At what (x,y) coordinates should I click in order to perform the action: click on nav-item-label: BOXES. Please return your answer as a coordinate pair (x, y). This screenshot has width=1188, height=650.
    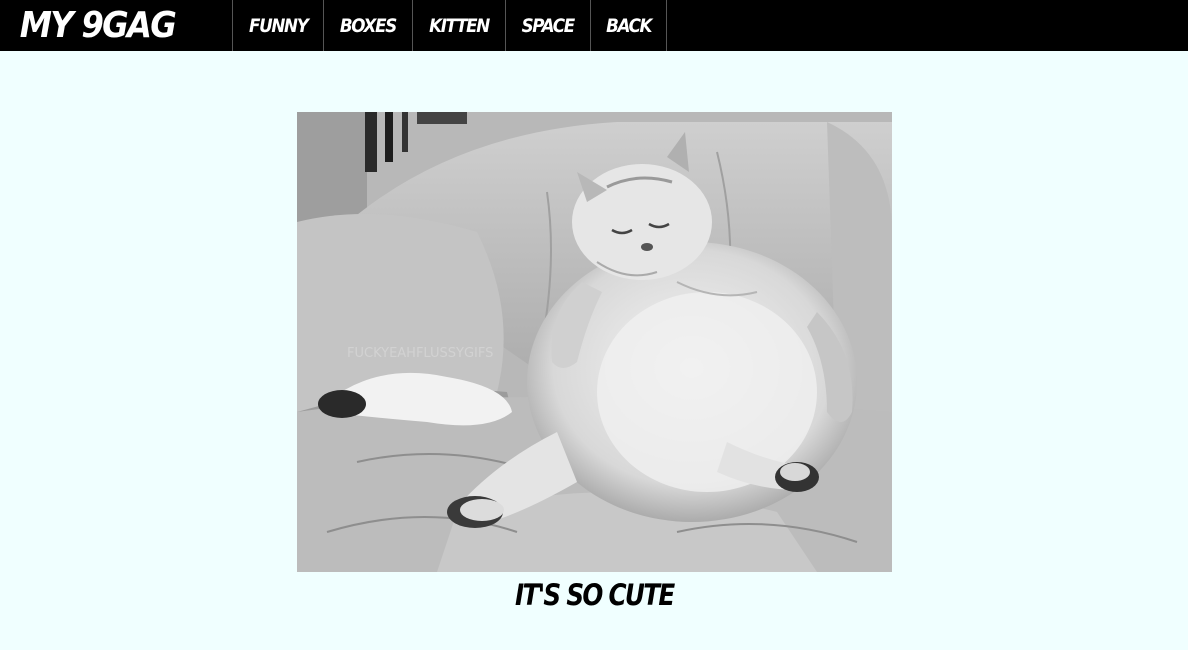
    Looking at the image, I should click on (368, 25).